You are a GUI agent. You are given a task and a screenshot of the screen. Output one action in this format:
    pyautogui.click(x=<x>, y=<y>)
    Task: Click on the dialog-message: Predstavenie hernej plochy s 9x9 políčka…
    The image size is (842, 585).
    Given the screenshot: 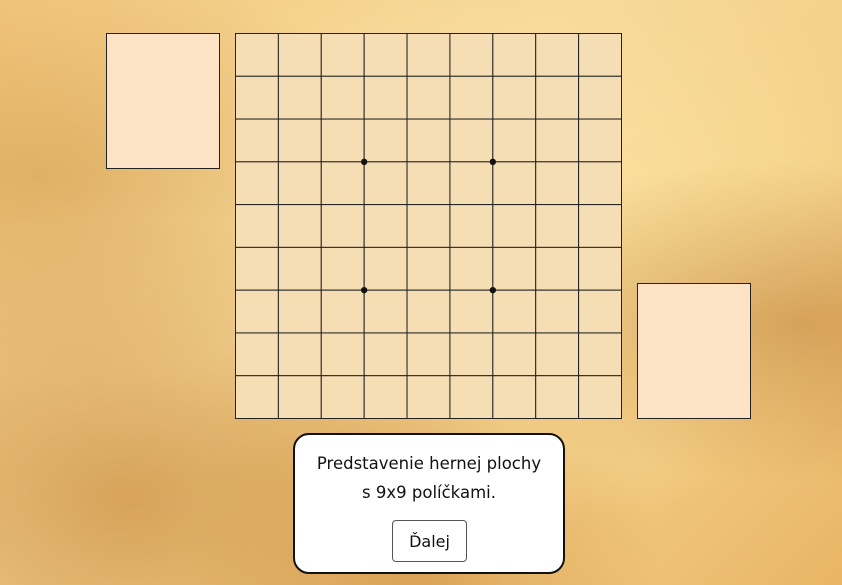 What is the action you would take?
    pyautogui.click(x=429, y=478)
    